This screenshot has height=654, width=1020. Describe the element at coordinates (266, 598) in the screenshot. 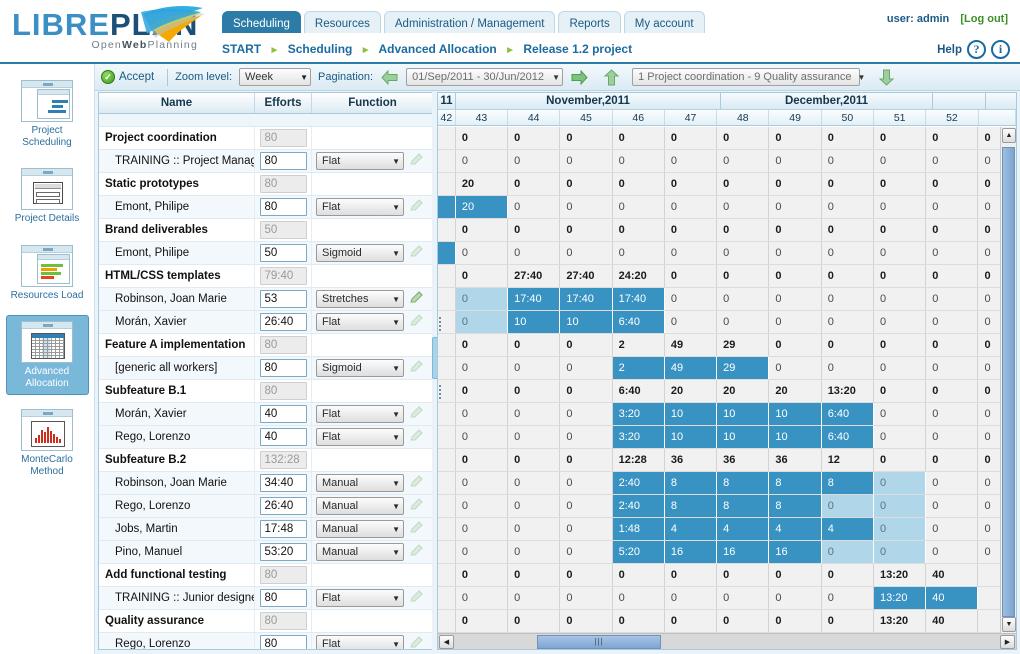

I see `table-row: TRAINING :: Junior designe Flat ▼` at that location.